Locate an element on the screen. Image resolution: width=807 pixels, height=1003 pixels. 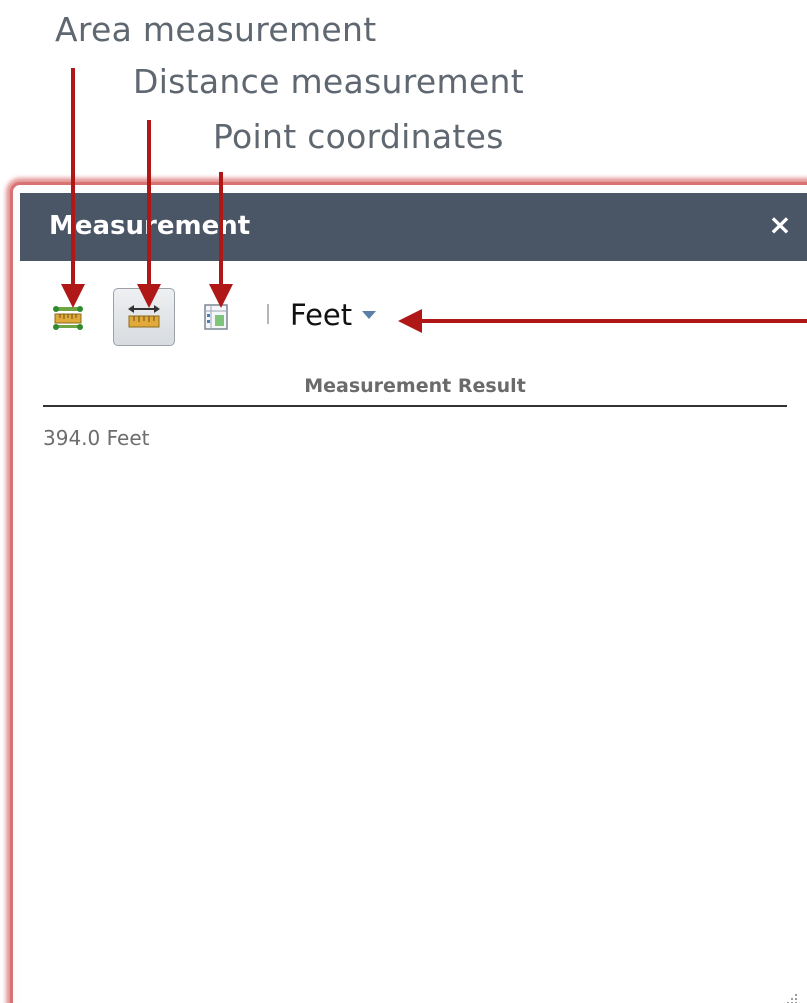
distance-measure-button is located at coordinates (144, 317).